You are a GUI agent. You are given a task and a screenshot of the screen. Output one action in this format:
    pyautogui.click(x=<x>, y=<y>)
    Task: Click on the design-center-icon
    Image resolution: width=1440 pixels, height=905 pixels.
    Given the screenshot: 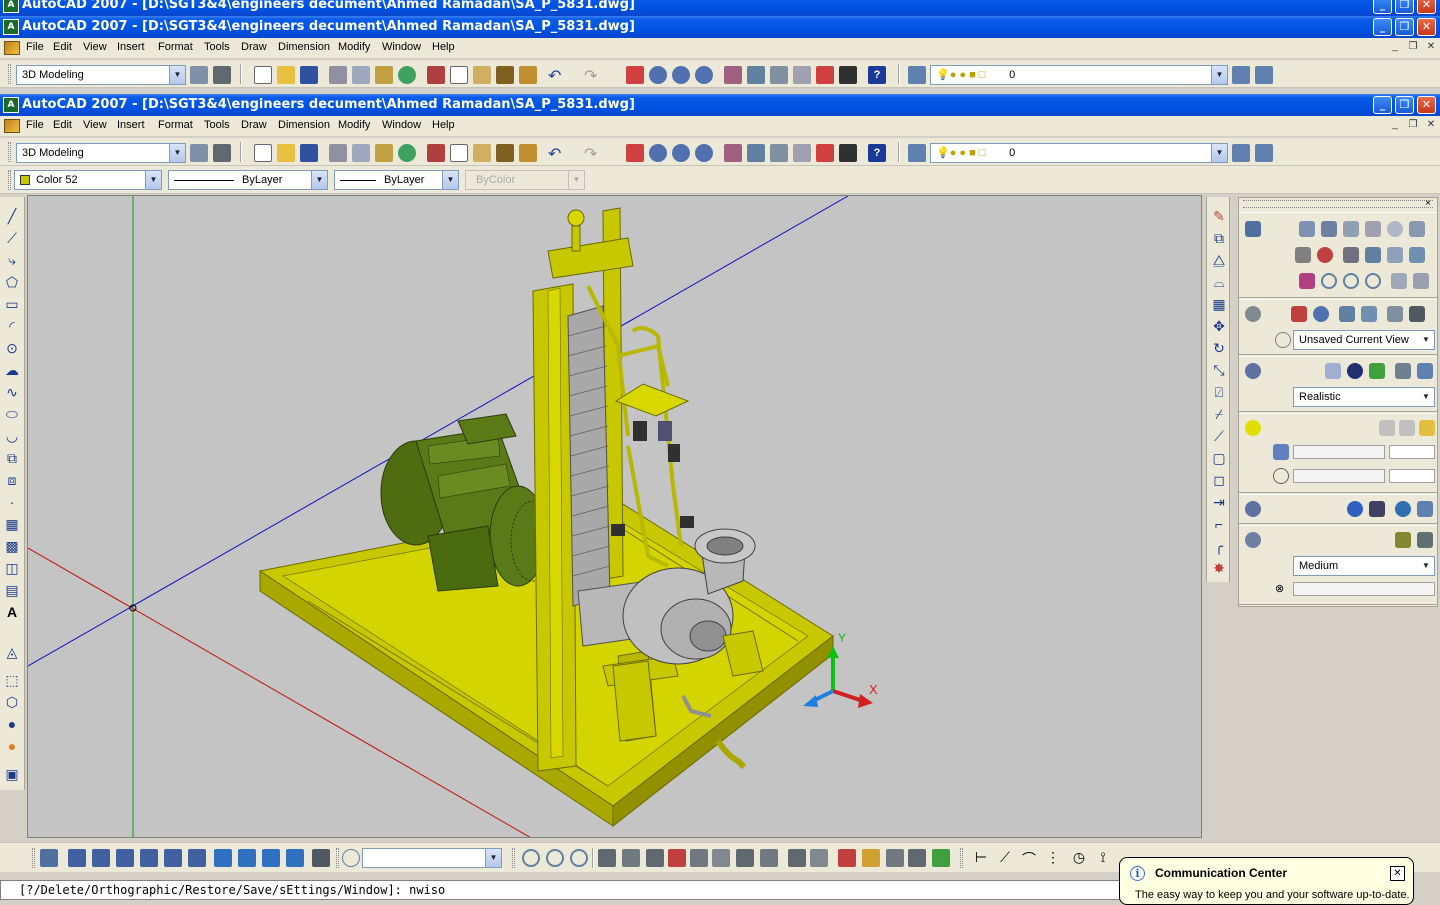 What is the action you would take?
    pyautogui.click(x=756, y=75)
    